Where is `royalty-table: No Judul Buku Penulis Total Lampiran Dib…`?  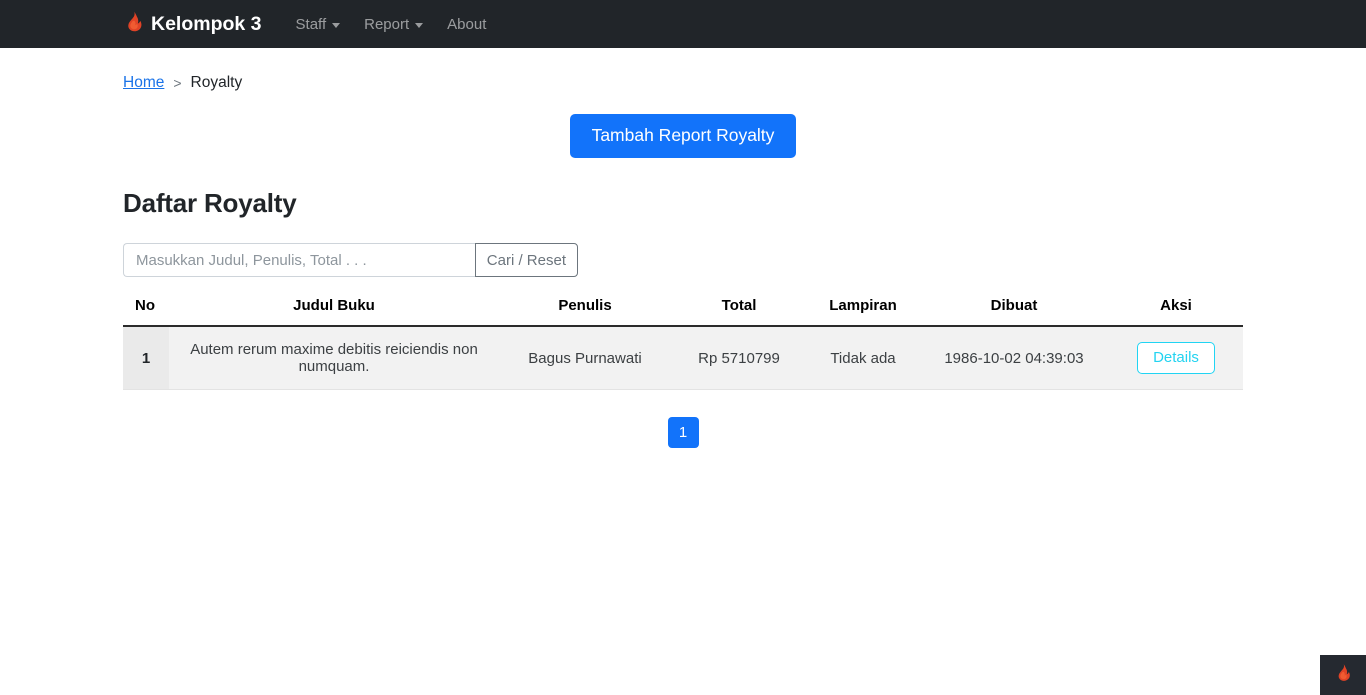 royalty-table: No Judul Buku Penulis Total Lampiran Dib… is located at coordinates (683, 344).